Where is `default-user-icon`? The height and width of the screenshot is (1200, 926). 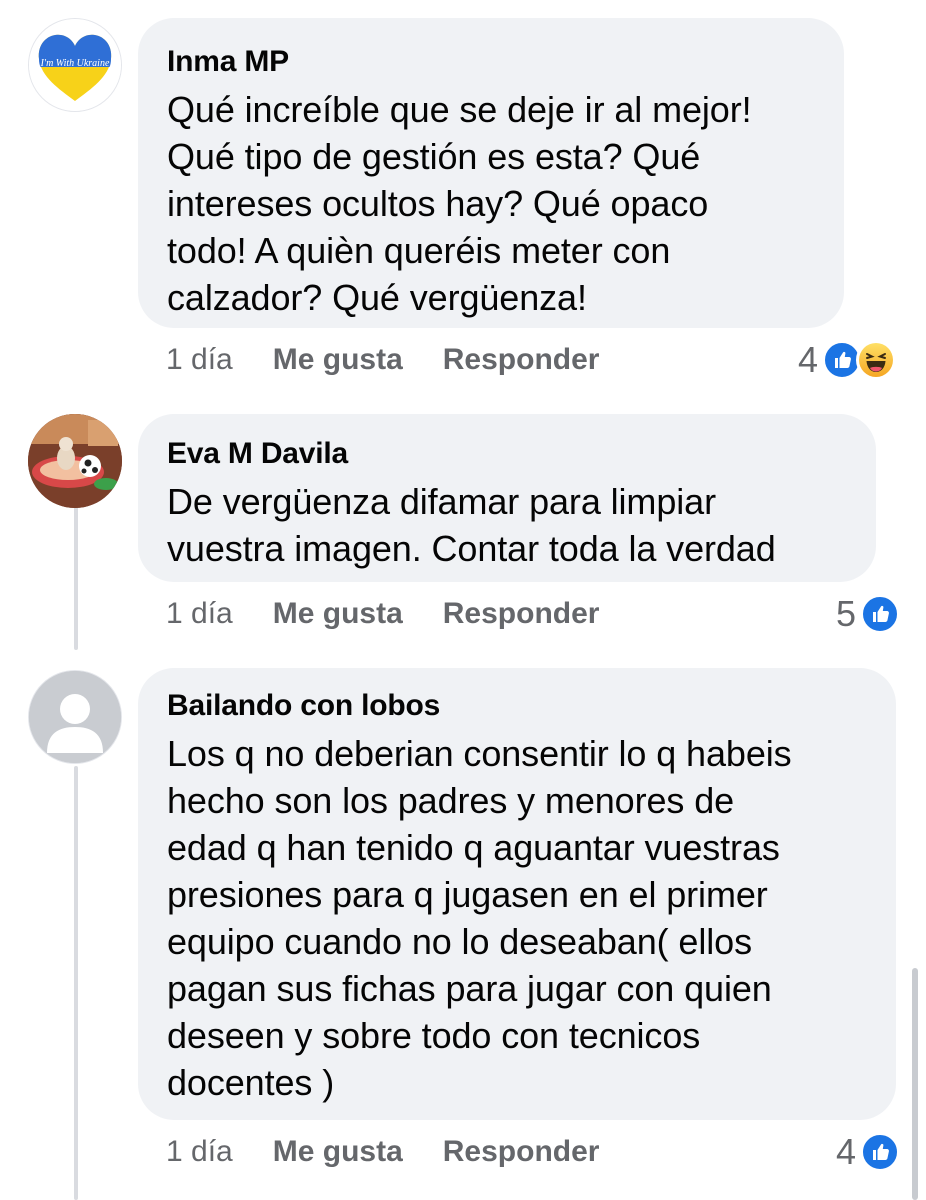
default-user-icon is located at coordinates (75, 717).